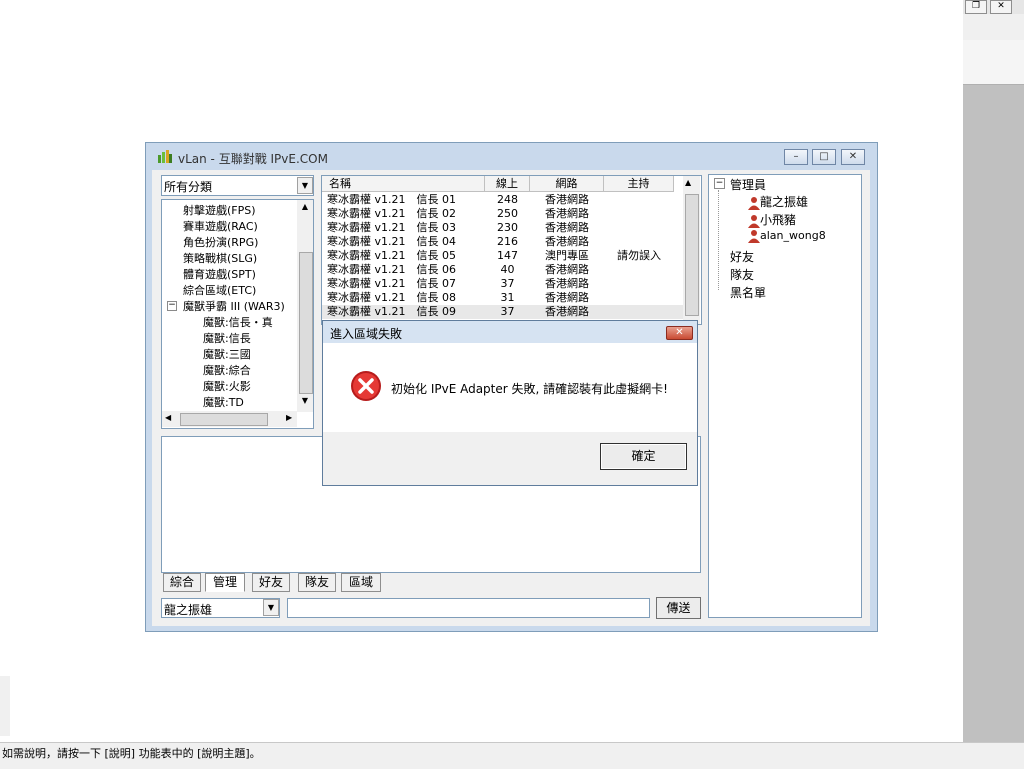 This screenshot has width=1024, height=769. Describe the element at coordinates (391, 311) in the screenshot. I see `cell-name: 寒冰霸權 v1.21 信長 09` at that location.